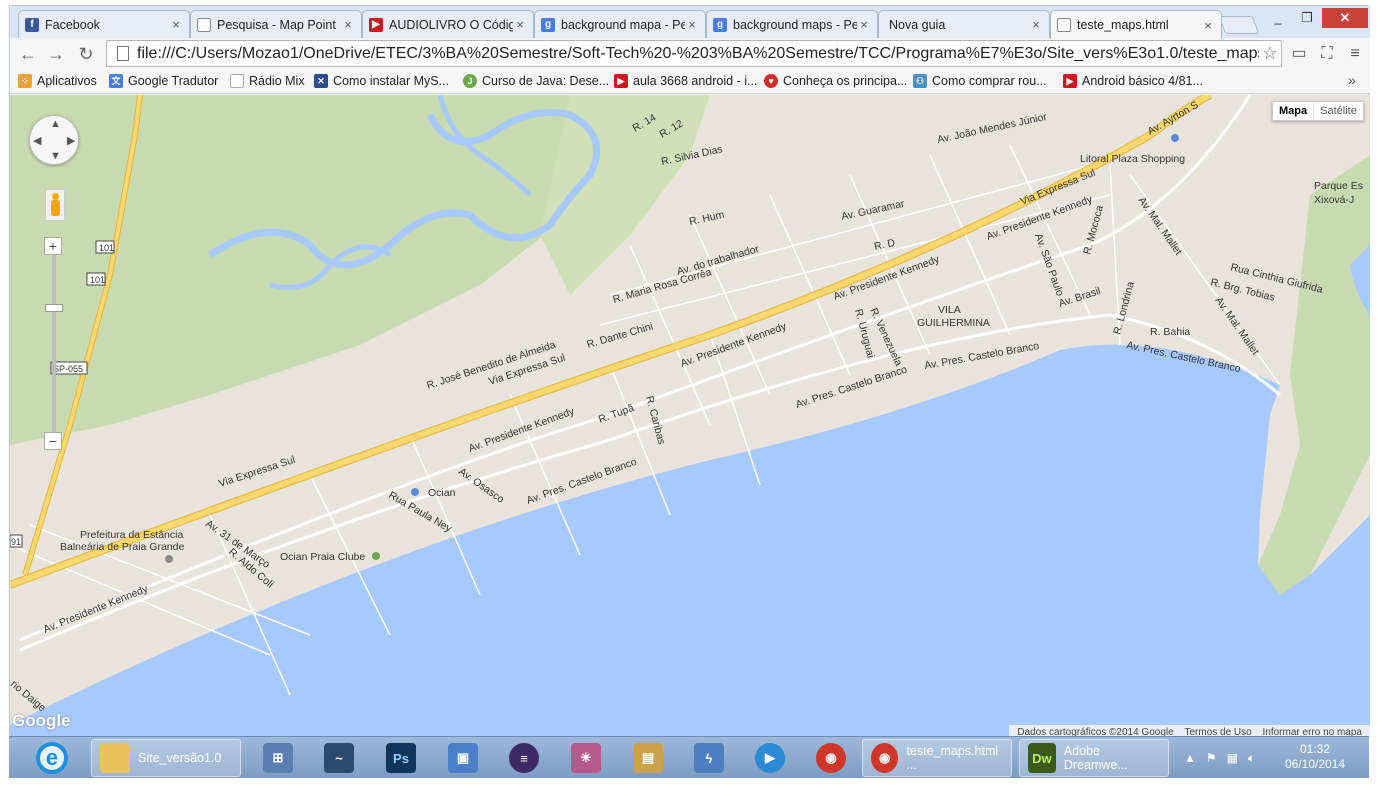 This screenshot has width=1377, height=785. I want to click on poi-label: Xixová-J, so click(1334, 200).